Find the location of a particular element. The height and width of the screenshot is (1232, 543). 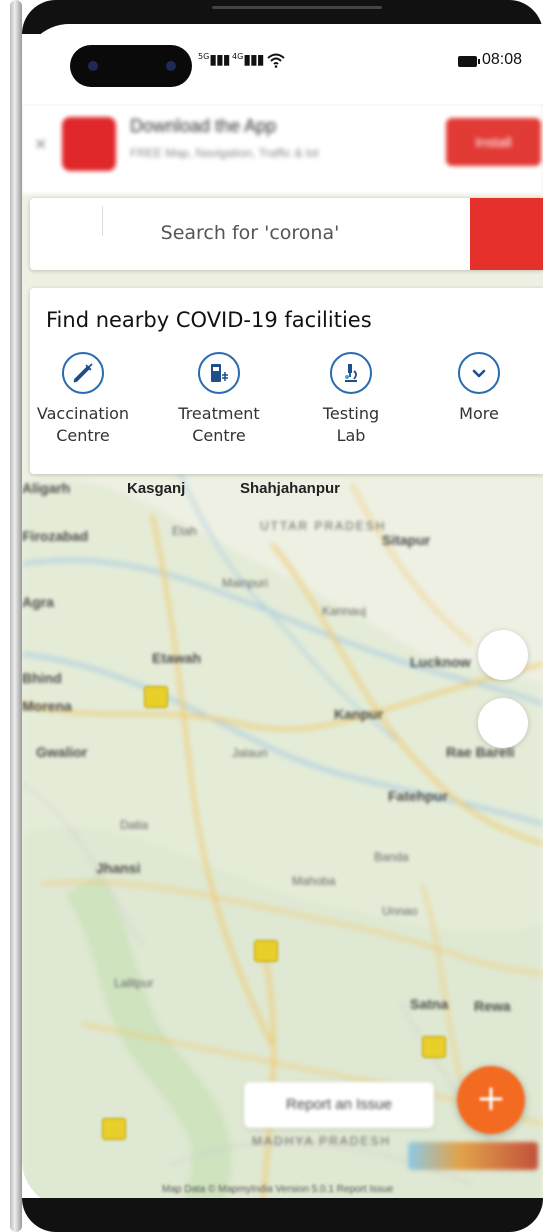

facility-label-line1: More is located at coordinates (479, 413).